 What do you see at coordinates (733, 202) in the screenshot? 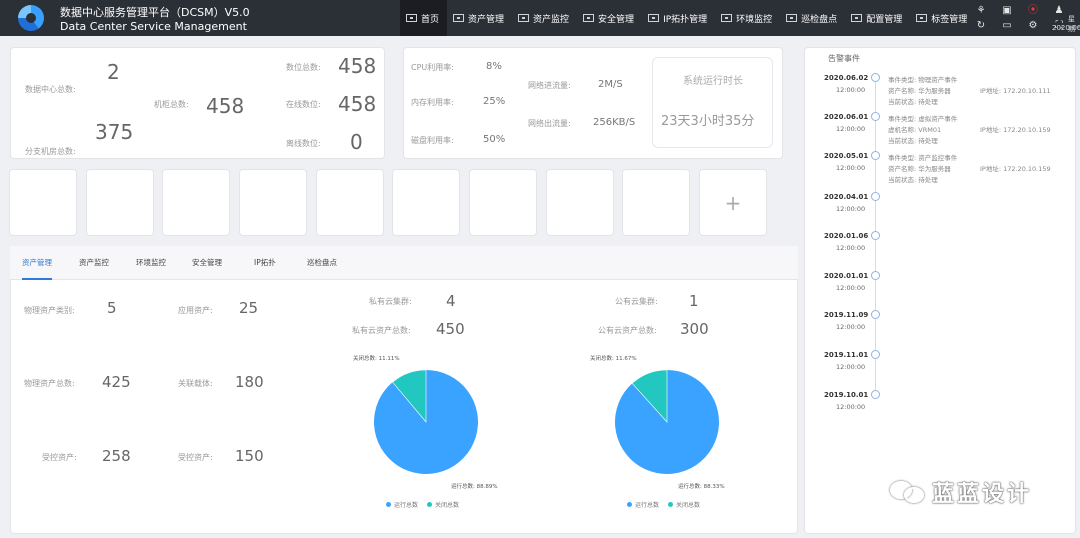
I see `add-card-button: +` at bounding box center [733, 202].